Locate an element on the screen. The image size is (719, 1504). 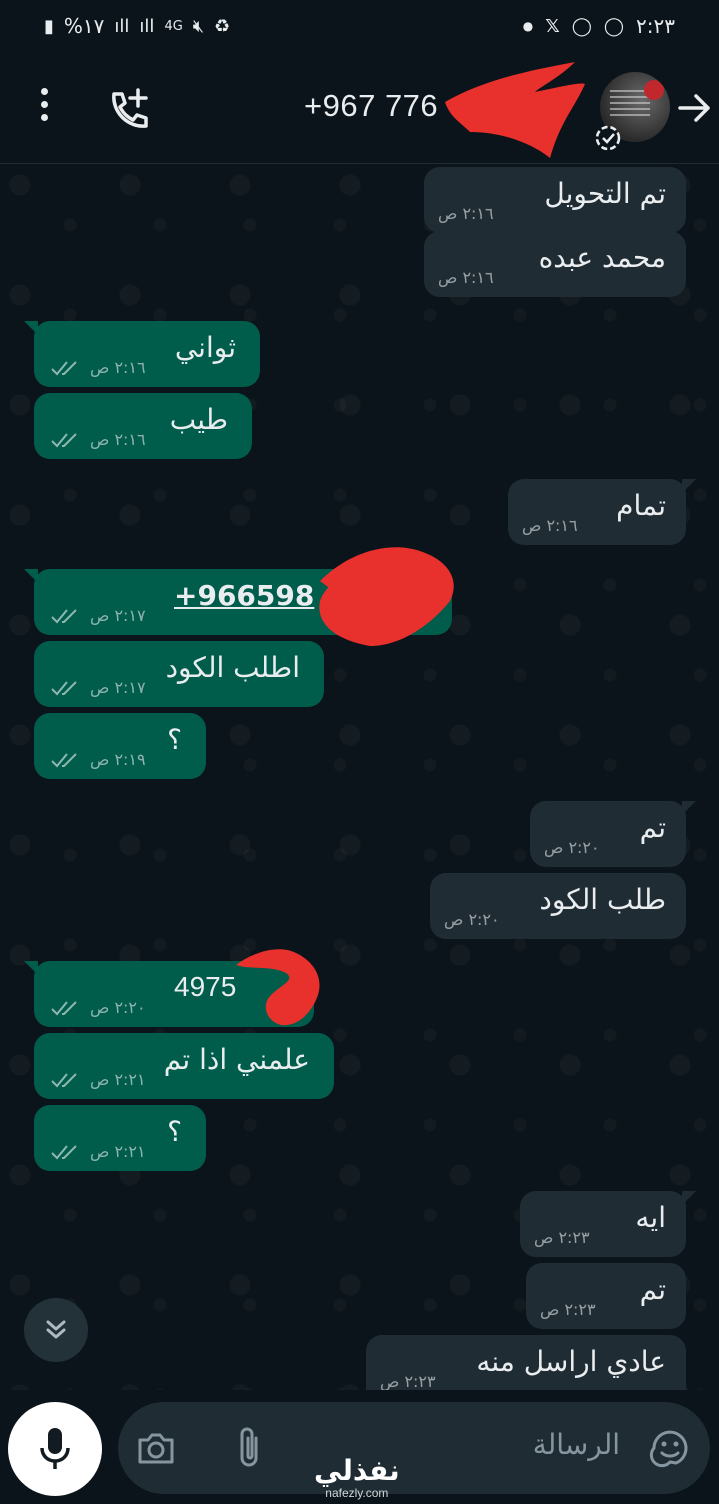
message-bubble-incoming: تم التحويل ٢:١٦ ص is located at coordinates (555, 200).